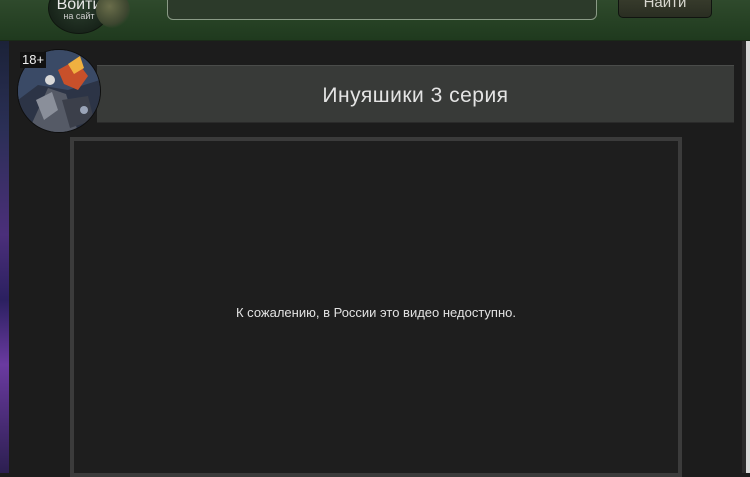  I want to click on page-title: Инуяшики 3 серия, so click(415, 95).